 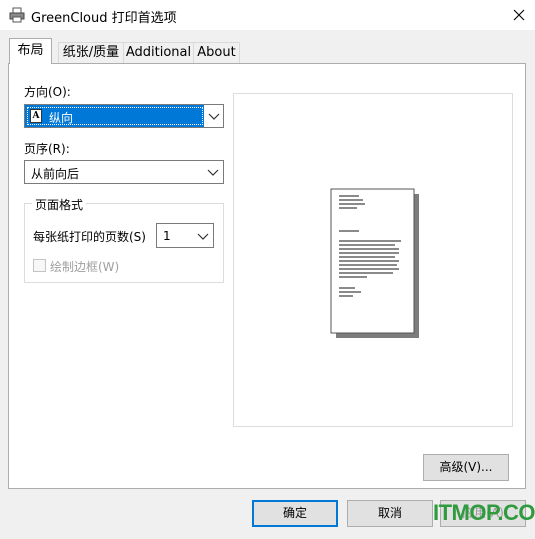 What do you see at coordinates (124, 116) in the screenshot?
I see `orientation-select: A 纵向` at bounding box center [124, 116].